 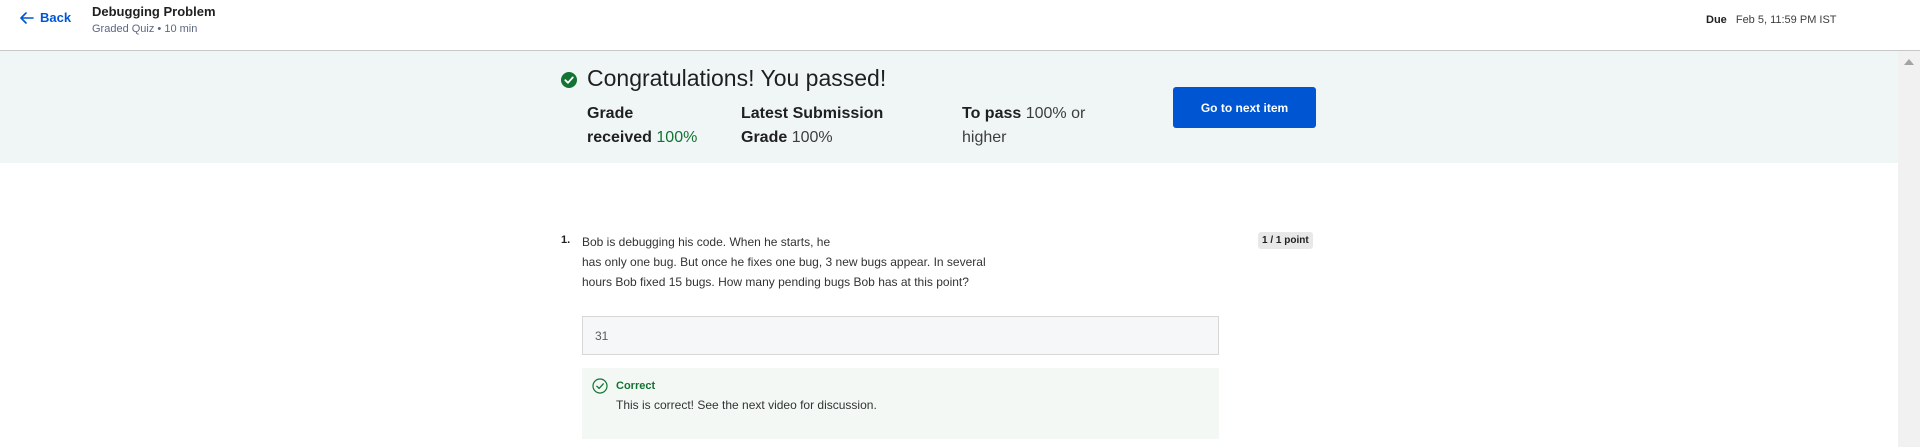 What do you see at coordinates (1909, 62) in the screenshot?
I see `scroll-up-arrow-icon` at bounding box center [1909, 62].